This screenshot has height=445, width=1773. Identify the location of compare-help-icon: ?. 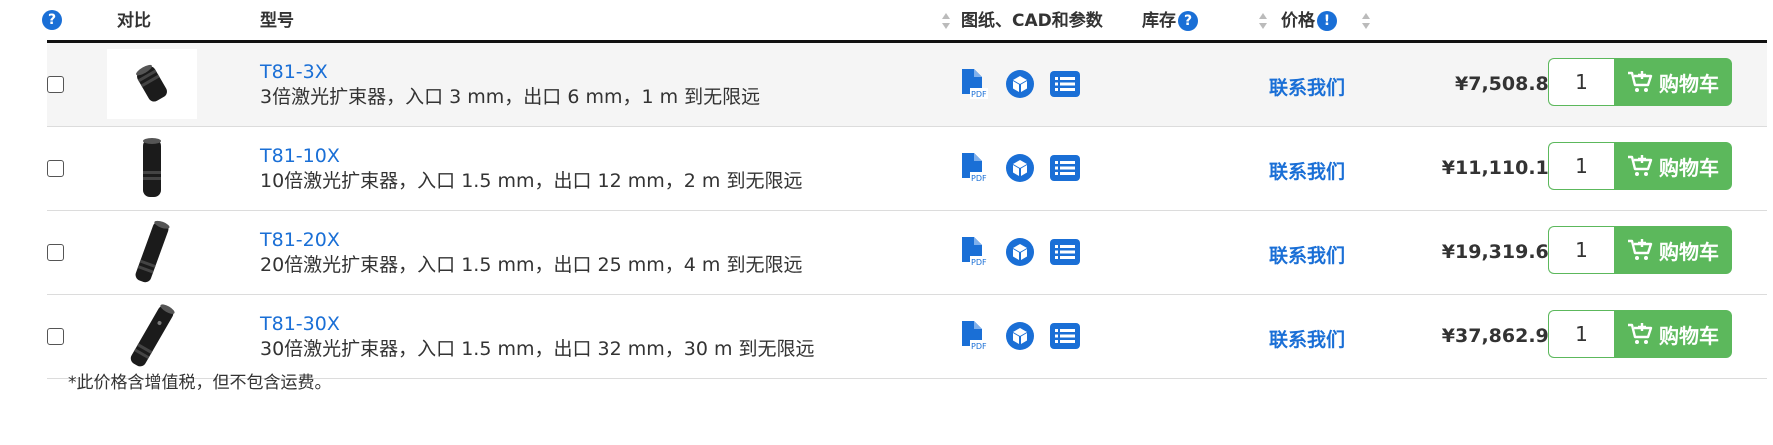
(52, 20).